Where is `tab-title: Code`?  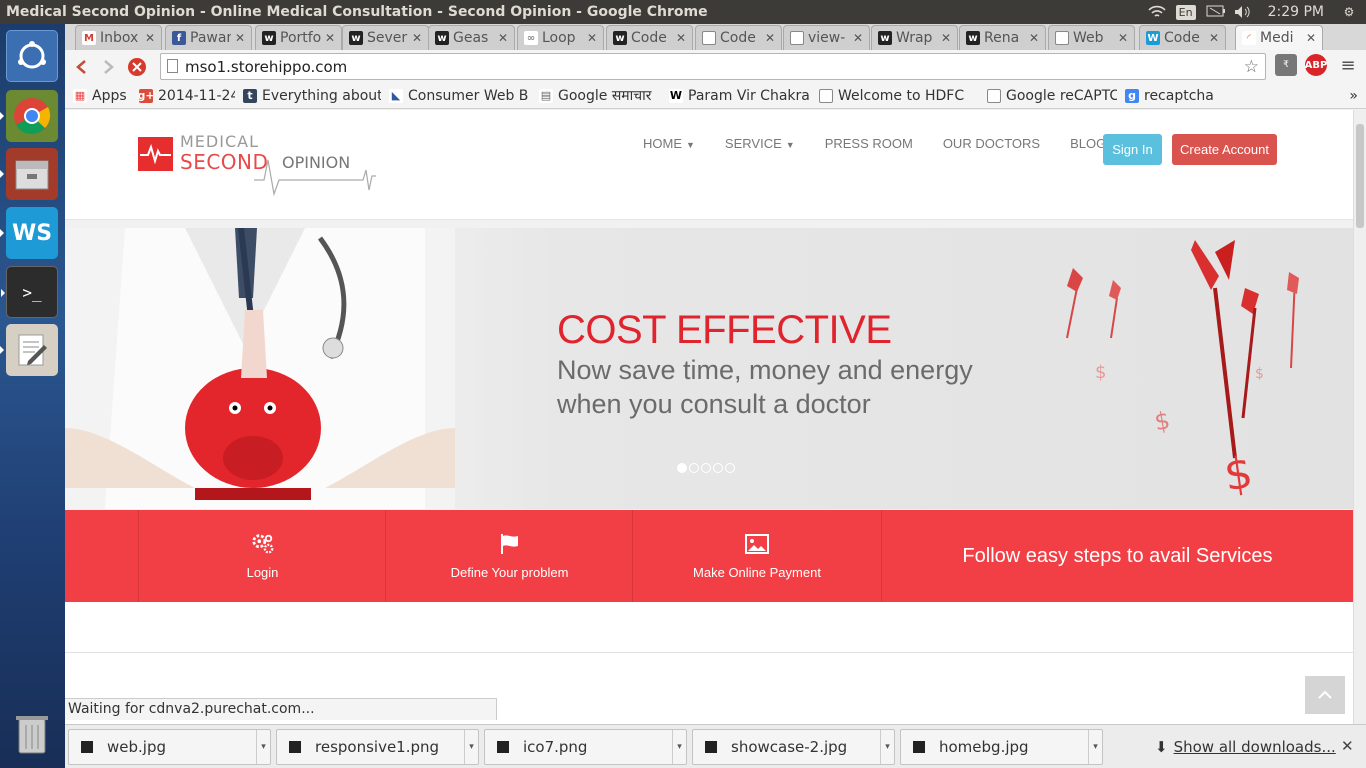 tab-title: Code is located at coordinates (1182, 38).